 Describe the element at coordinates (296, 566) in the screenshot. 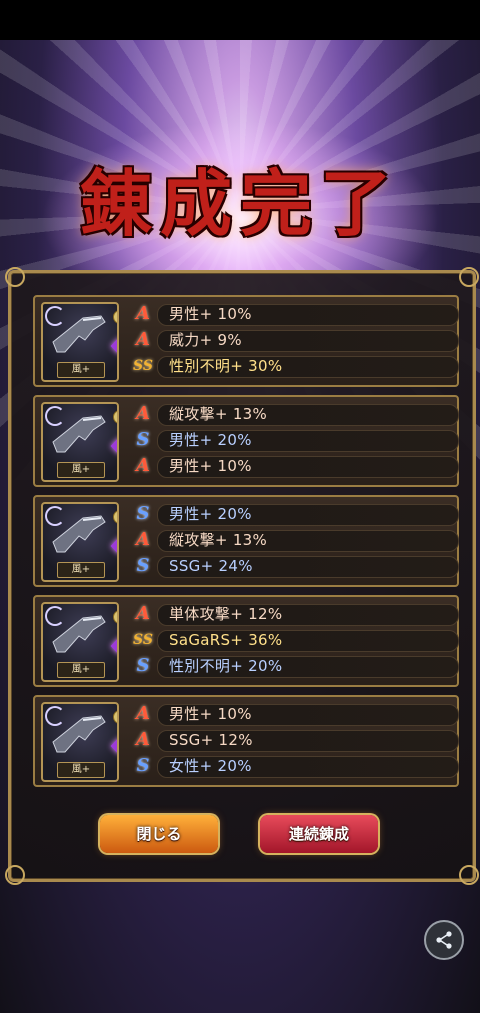

I see `stat-row: S SSG+ 24%` at that location.